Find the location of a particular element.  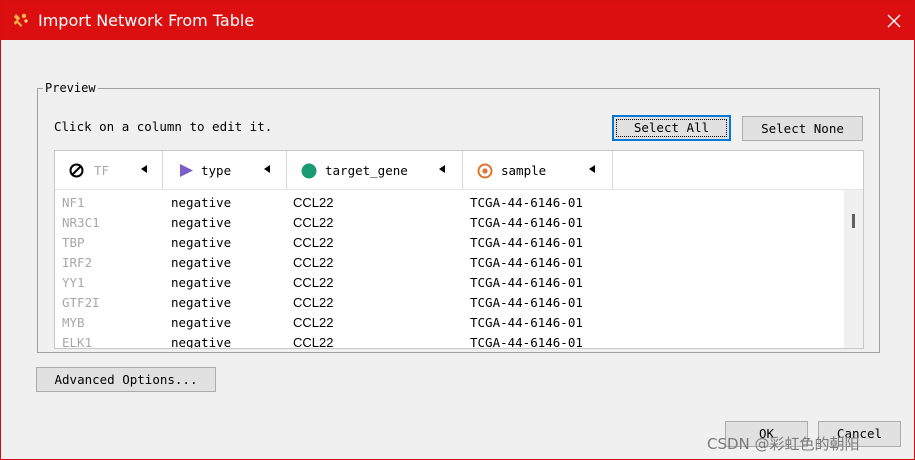

select-all-label: Select All is located at coordinates (671, 127).